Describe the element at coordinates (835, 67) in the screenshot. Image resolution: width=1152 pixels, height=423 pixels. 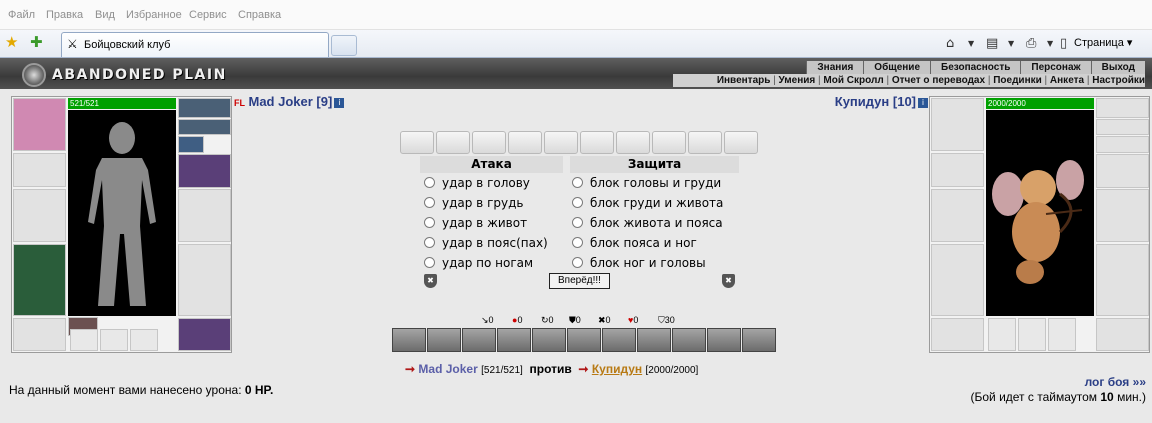
I see `nav-knowledge: Знания` at that location.